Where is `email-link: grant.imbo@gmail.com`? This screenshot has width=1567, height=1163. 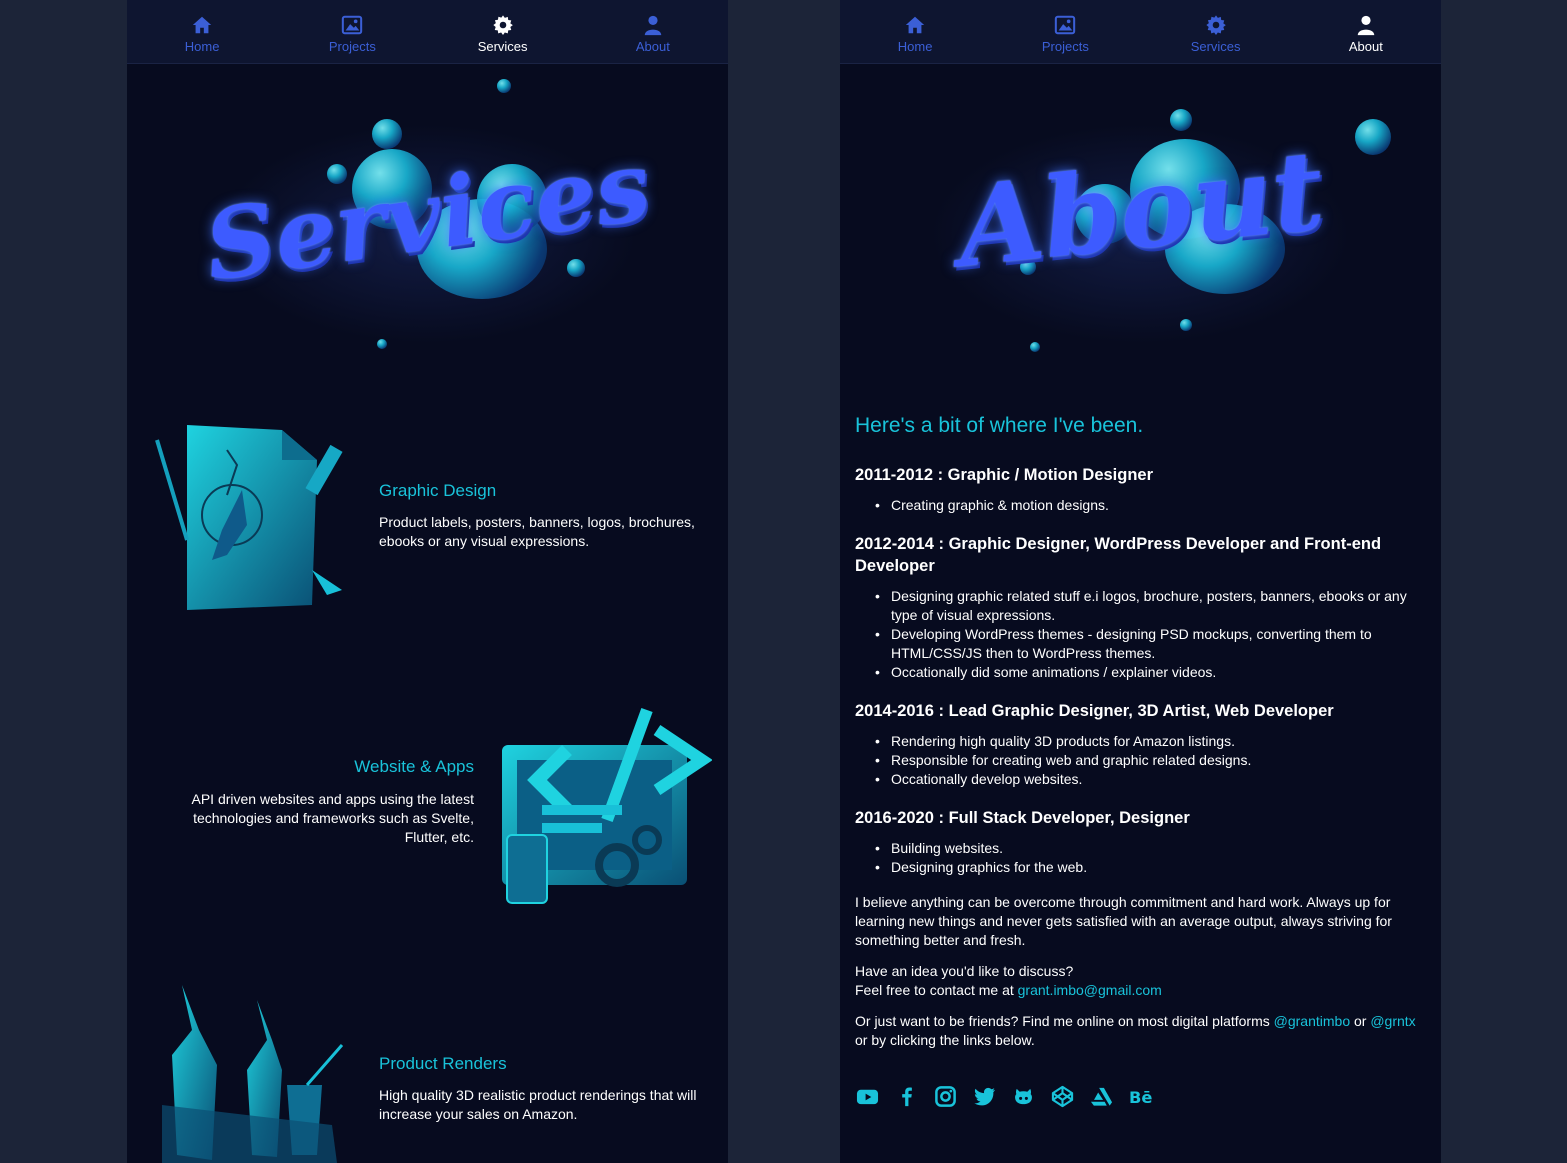 email-link: grant.imbo@gmail.com is located at coordinates (1090, 990).